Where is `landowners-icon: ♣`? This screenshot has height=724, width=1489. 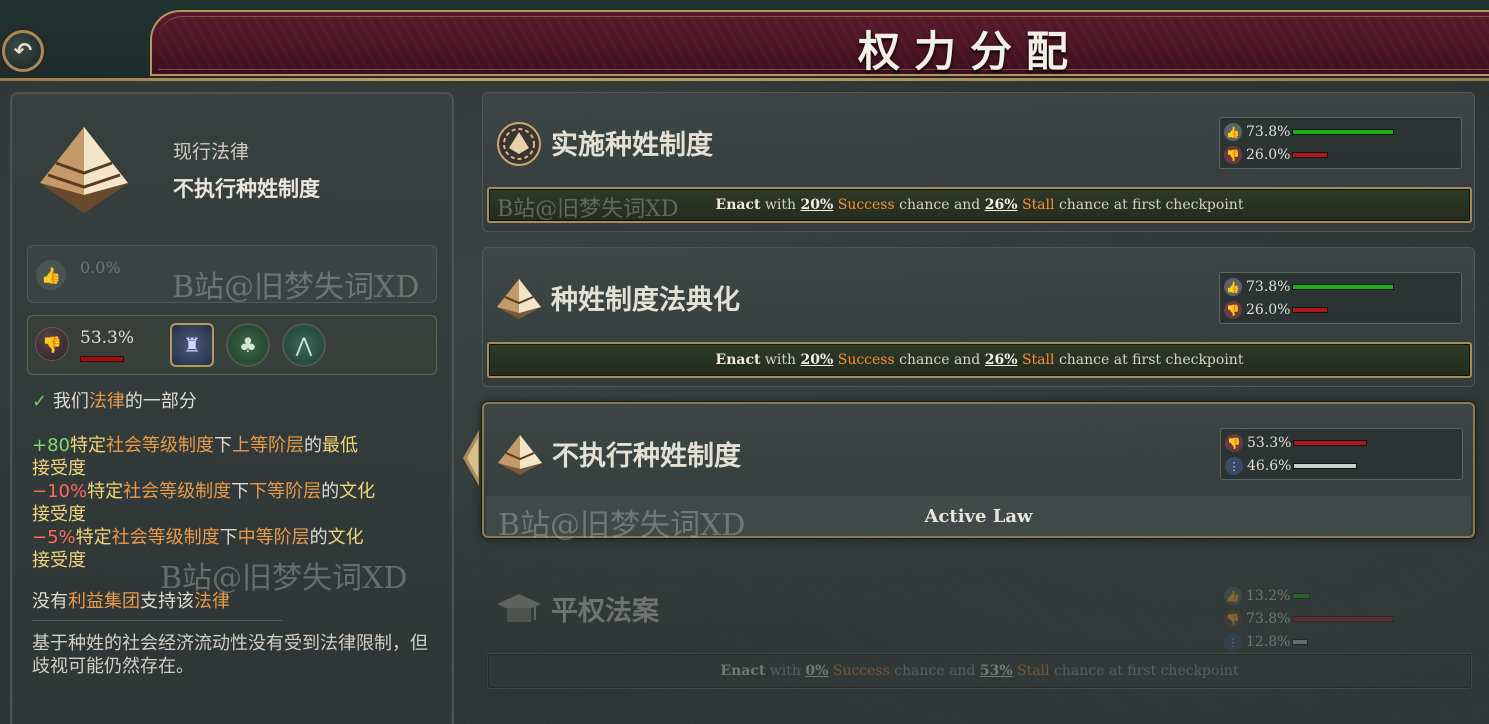 landowners-icon: ♣ is located at coordinates (248, 345).